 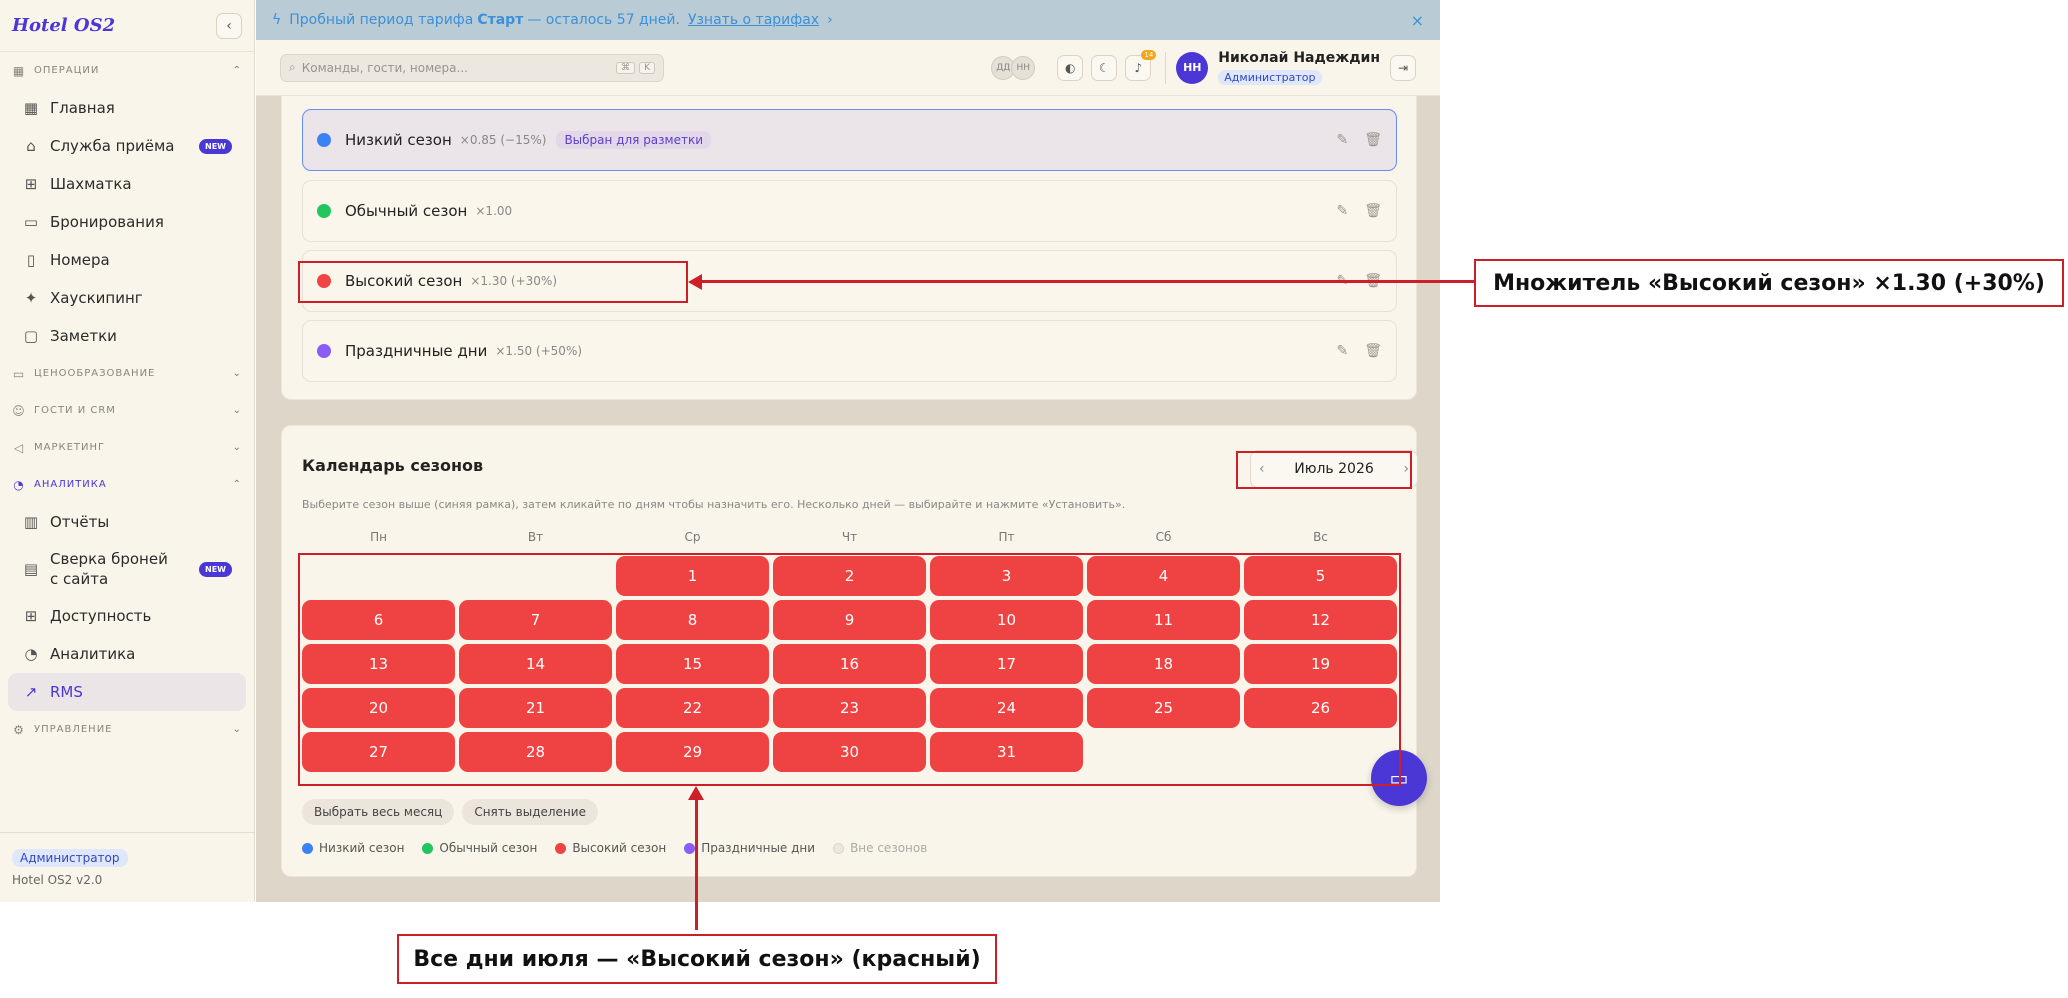 What do you see at coordinates (127, 108) in the screenshot?
I see `sidebar-item-home: ▦ Главная` at bounding box center [127, 108].